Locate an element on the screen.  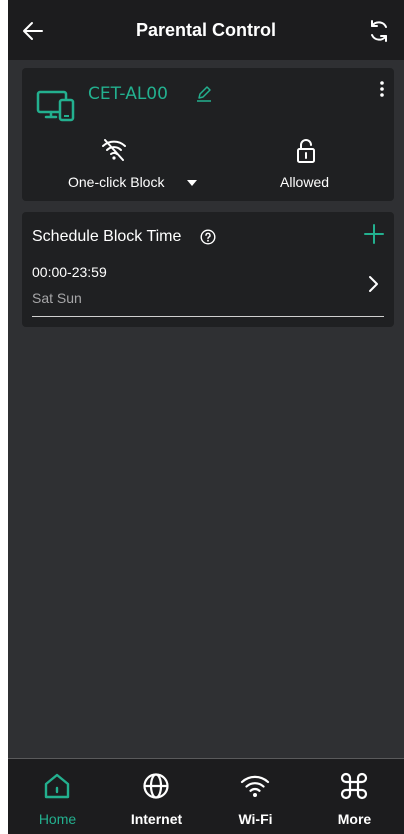
help-circle-icon is located at coordinates (208, 237).